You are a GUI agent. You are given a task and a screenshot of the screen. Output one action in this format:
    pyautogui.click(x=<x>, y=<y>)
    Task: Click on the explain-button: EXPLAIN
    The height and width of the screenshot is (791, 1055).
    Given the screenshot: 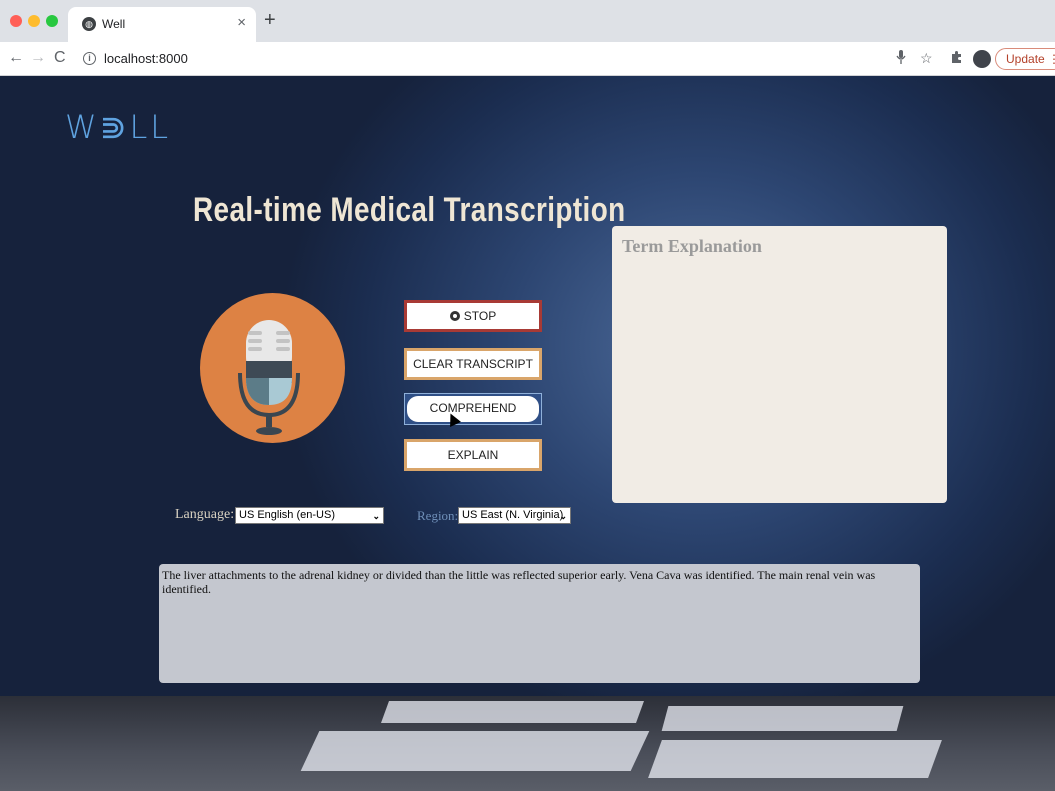 What is the action you would take?
    pyautogui.click(x=473, y=455)
    